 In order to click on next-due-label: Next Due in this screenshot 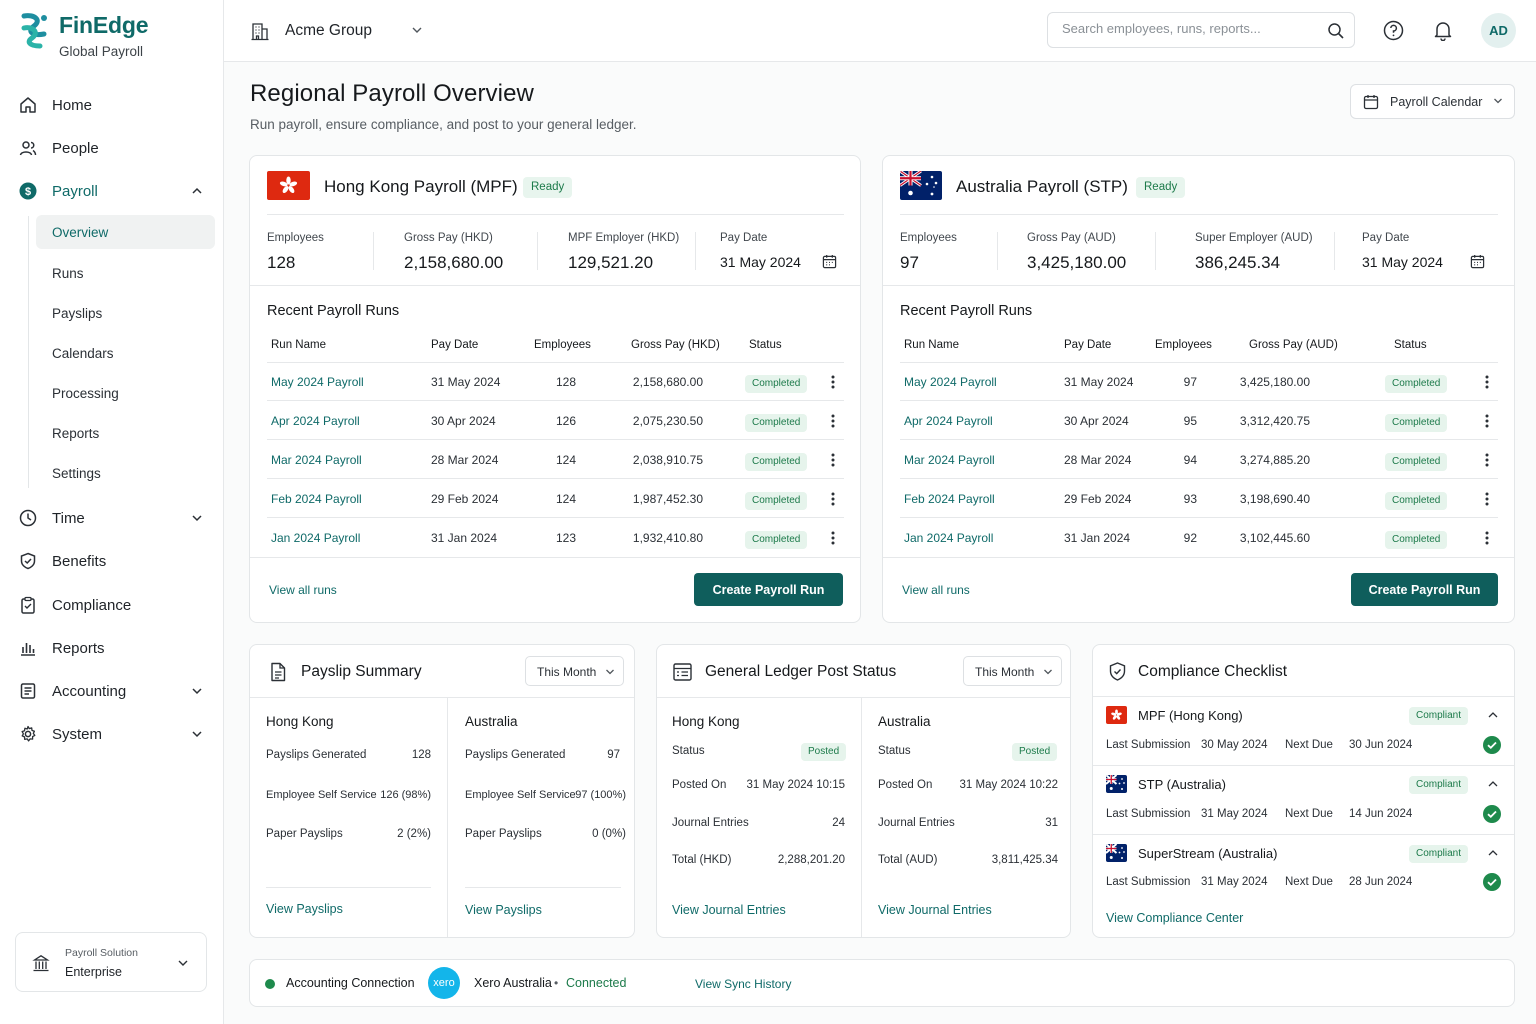, I will do `click(1309, 882)`.